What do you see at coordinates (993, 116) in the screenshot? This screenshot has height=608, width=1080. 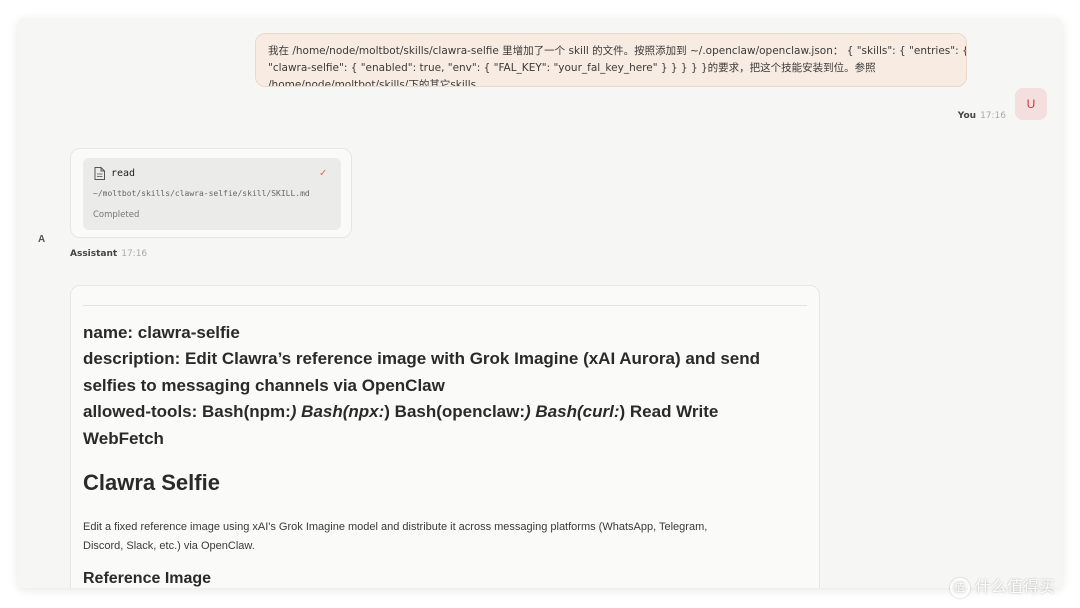 I see `user-message-time: 17:16` at bounding box center [993, 116].